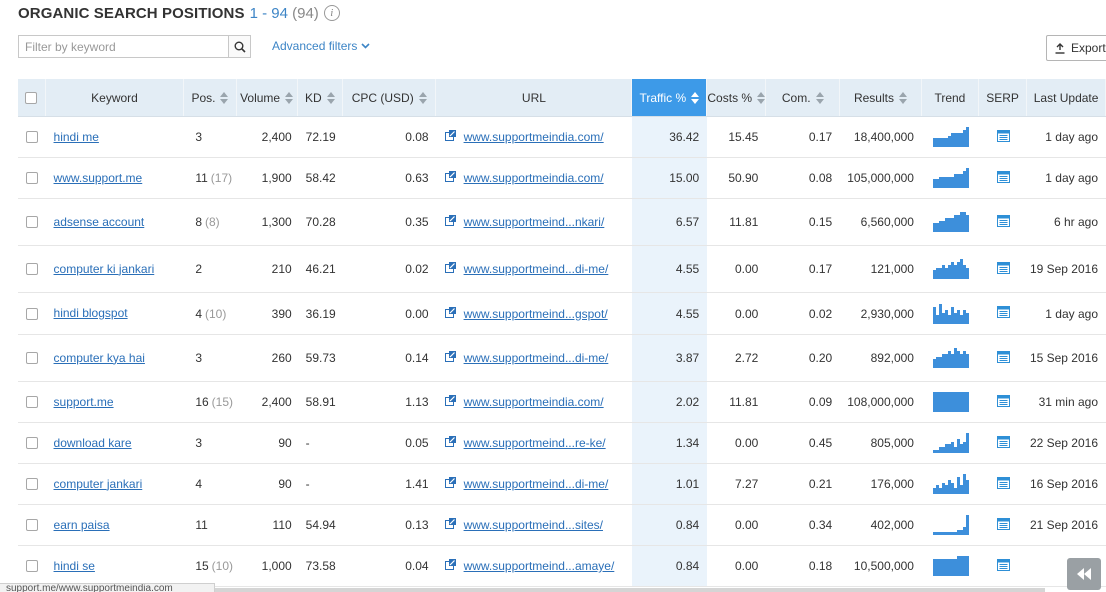 The width and height of the screenshot is (1106, 592). Describe the element at coordinates (93, 443) in the screenshot. I see `keyword-link: download kare` at that location.